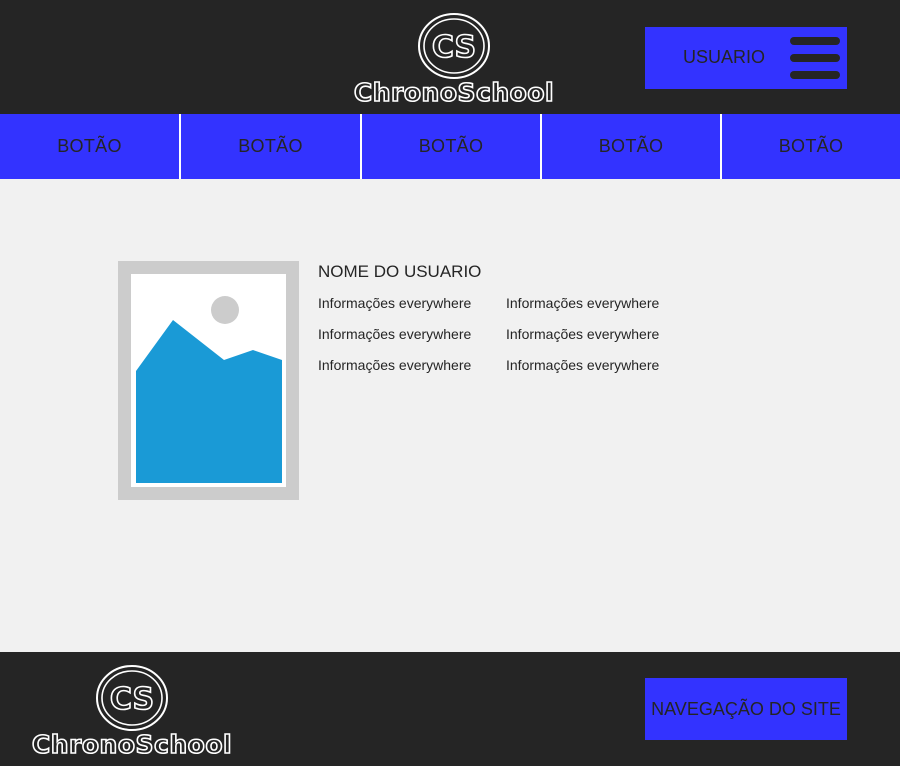  I want to click on hamburger-menu-icon, so click(815, 58).